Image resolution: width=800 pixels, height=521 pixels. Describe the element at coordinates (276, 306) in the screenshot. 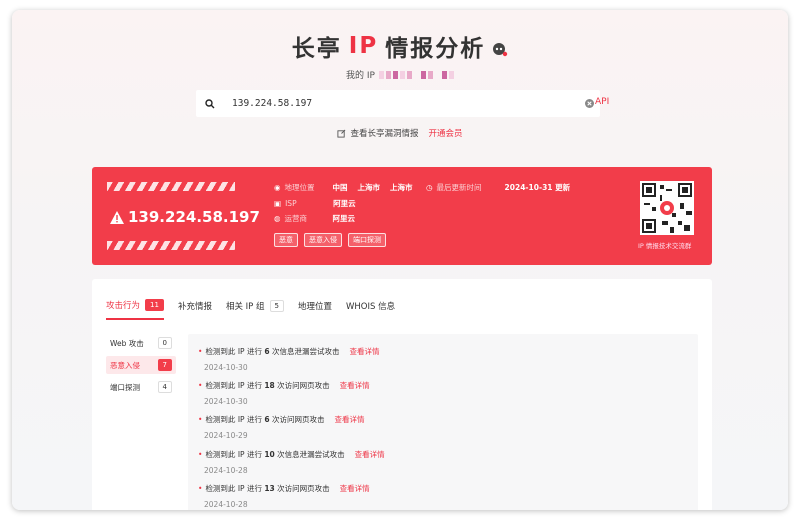

I see `tab-count: 5` at that location.